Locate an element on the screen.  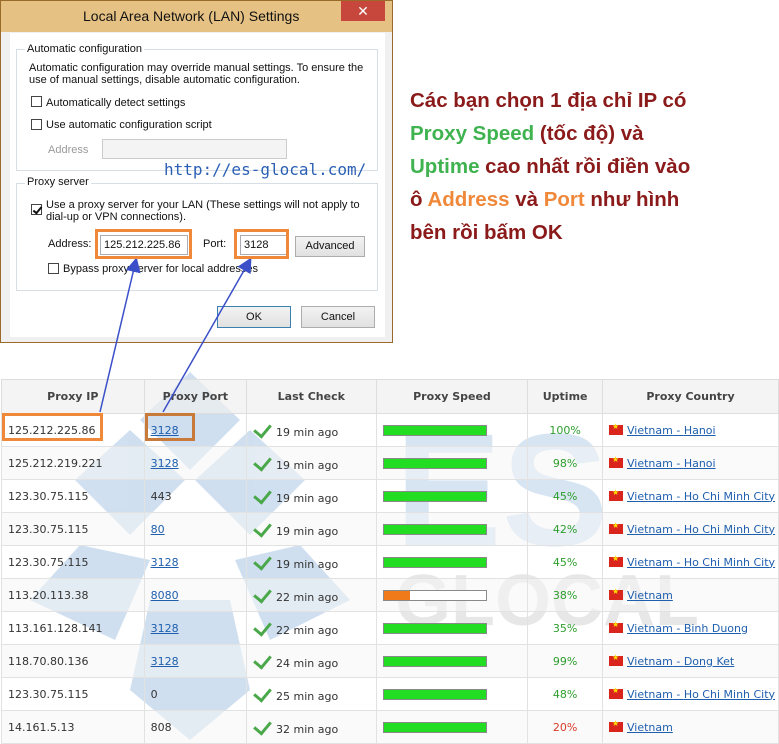
annotation-proxy-speed: Proxy Speed is located at coordinates (472, 133).